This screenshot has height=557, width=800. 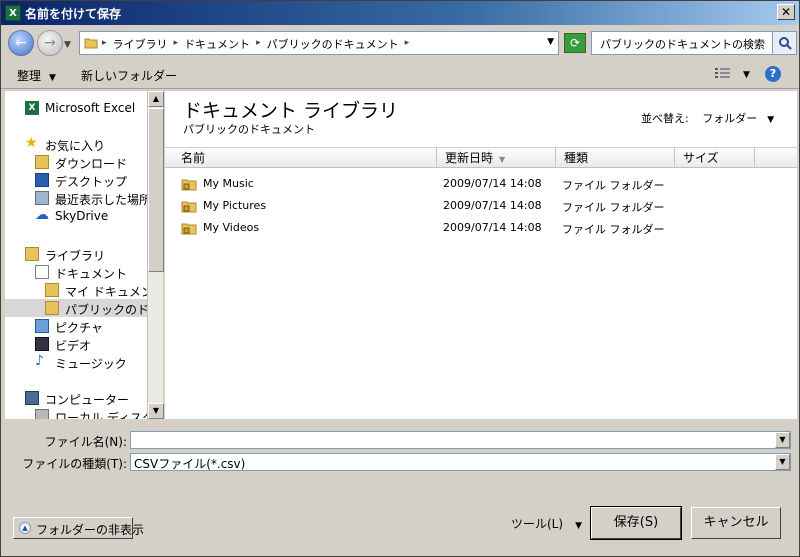 What do you see at coordinates (78, 528) in the screenshot?
I see `hide-folders-button: ▲ フォルダーの非表示` at bounding box center [78, 528].